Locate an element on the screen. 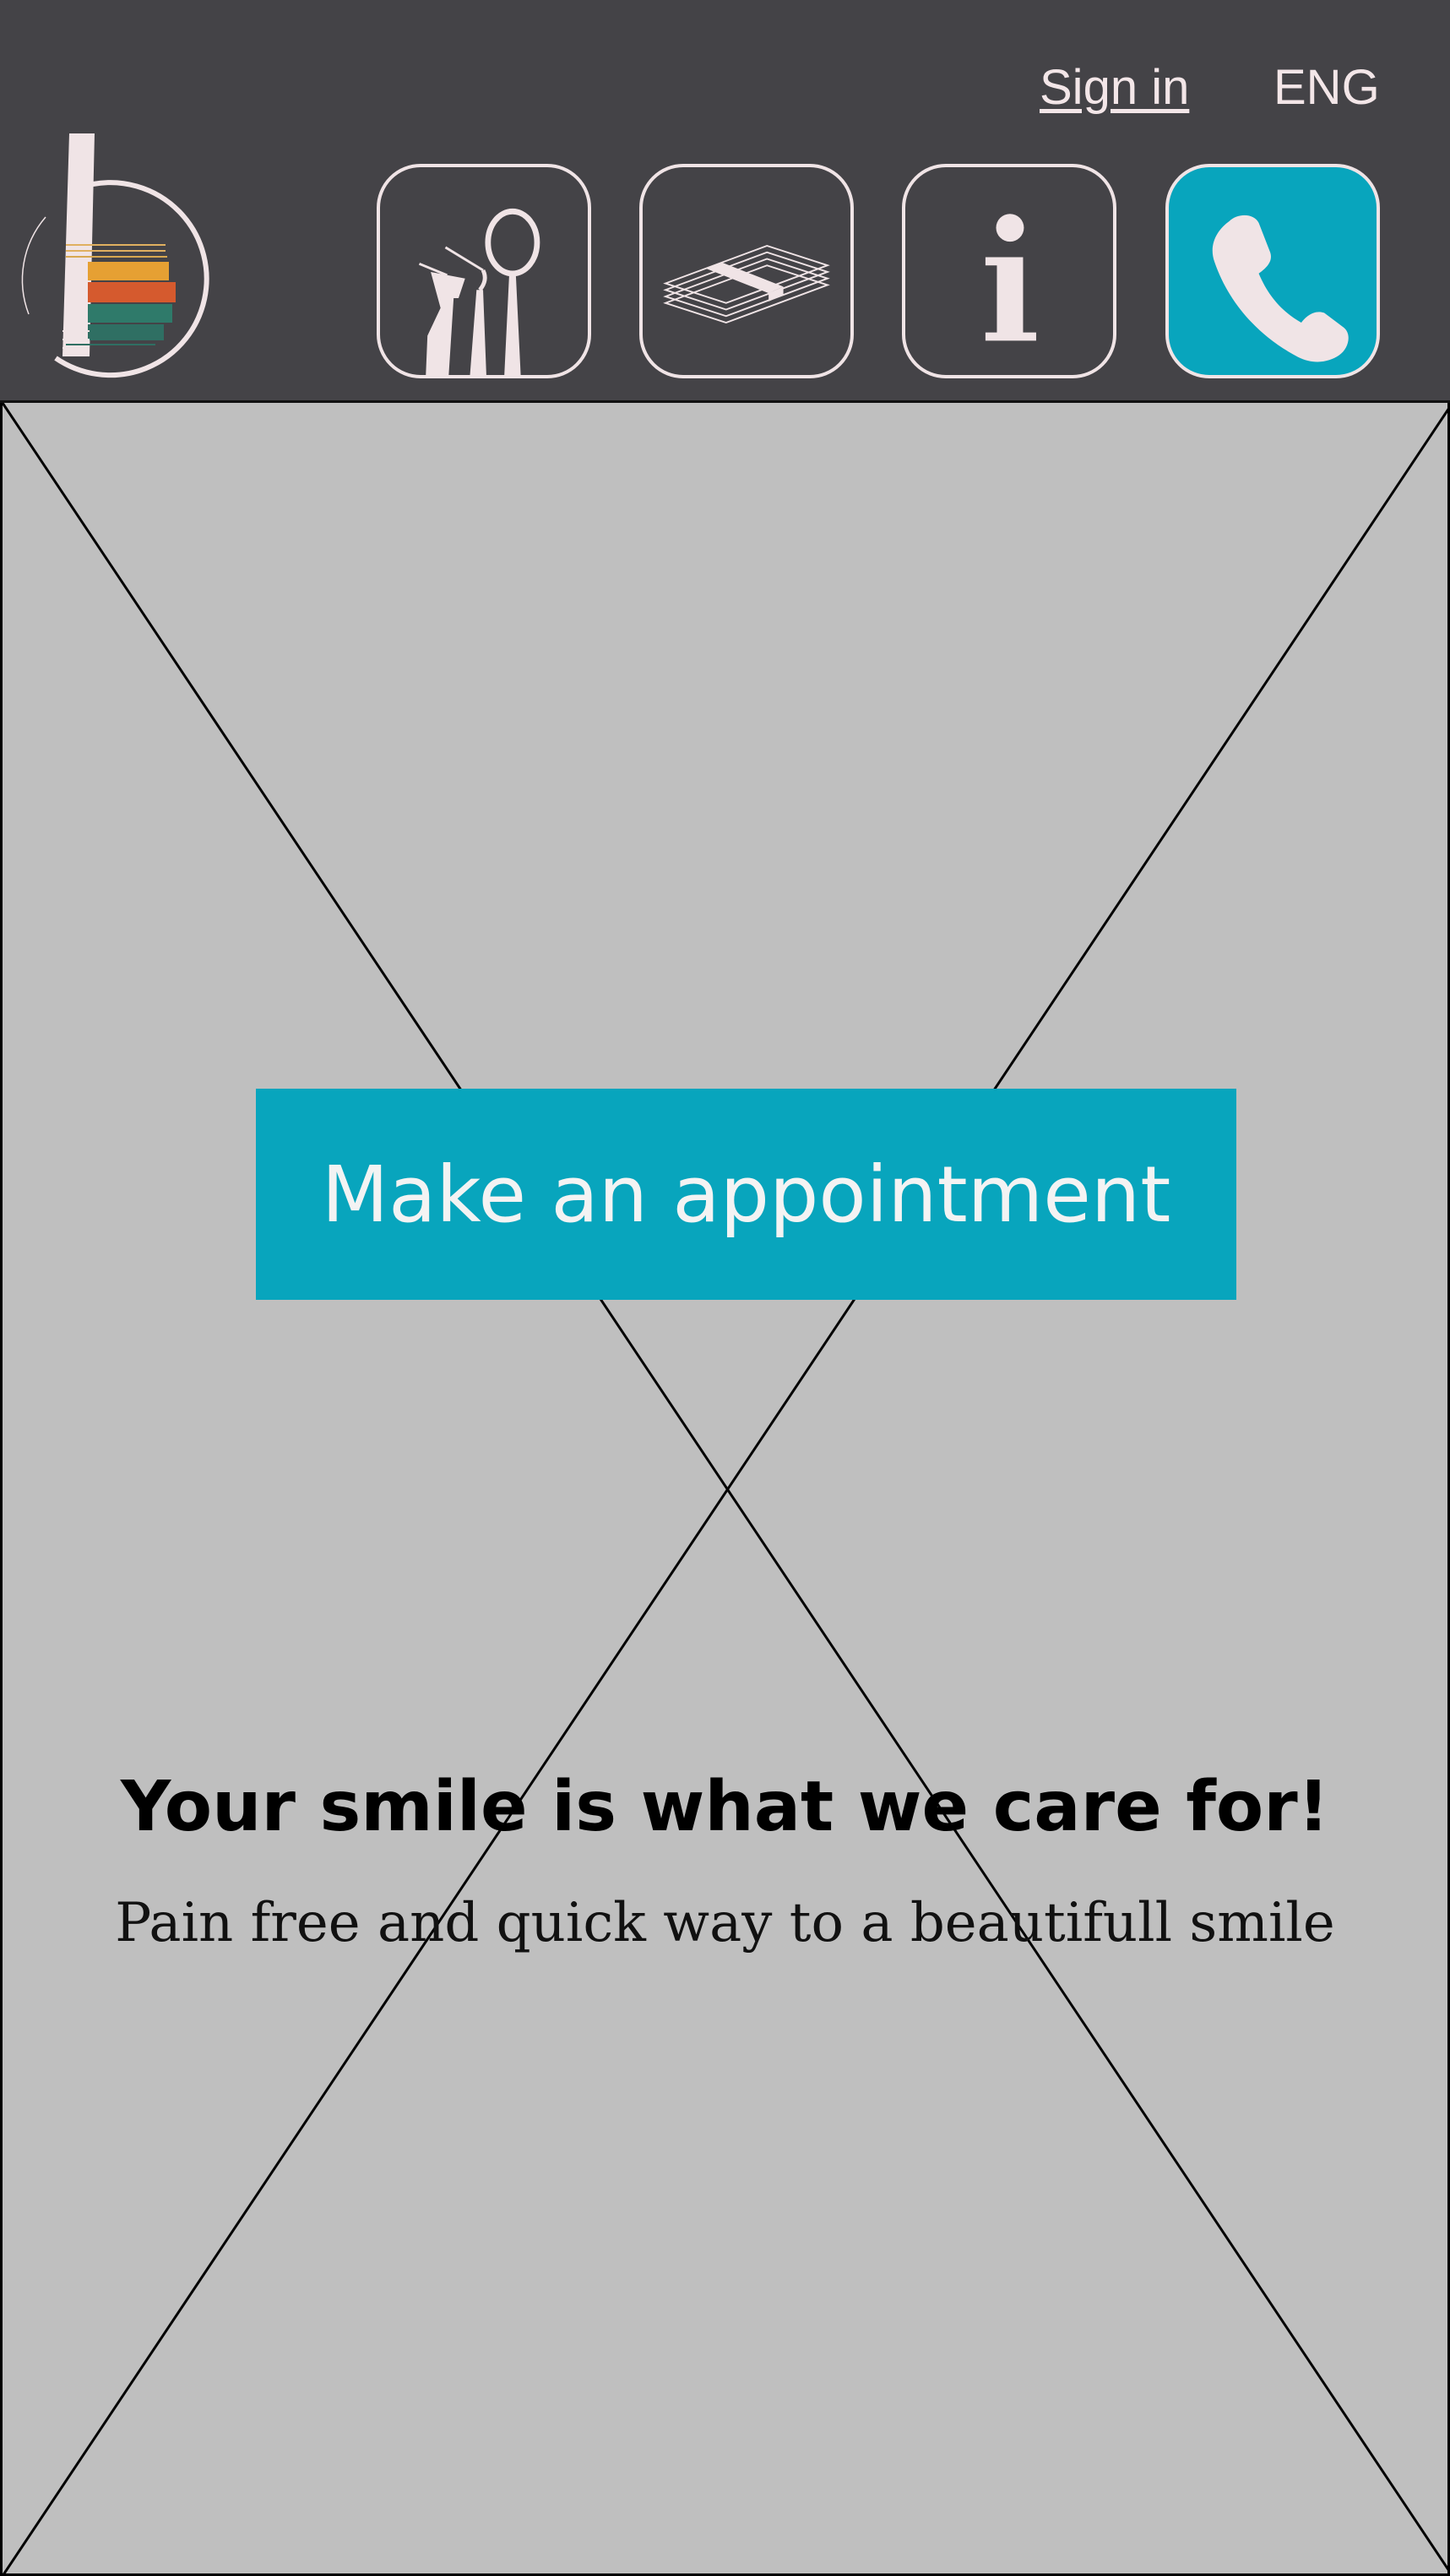 The image size is (1450, 2576). nav-prices-button is located at coordinates (746, 271).